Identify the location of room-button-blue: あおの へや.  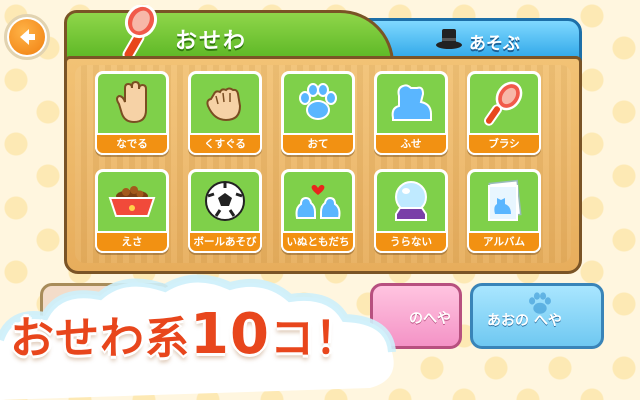
(537, 316).